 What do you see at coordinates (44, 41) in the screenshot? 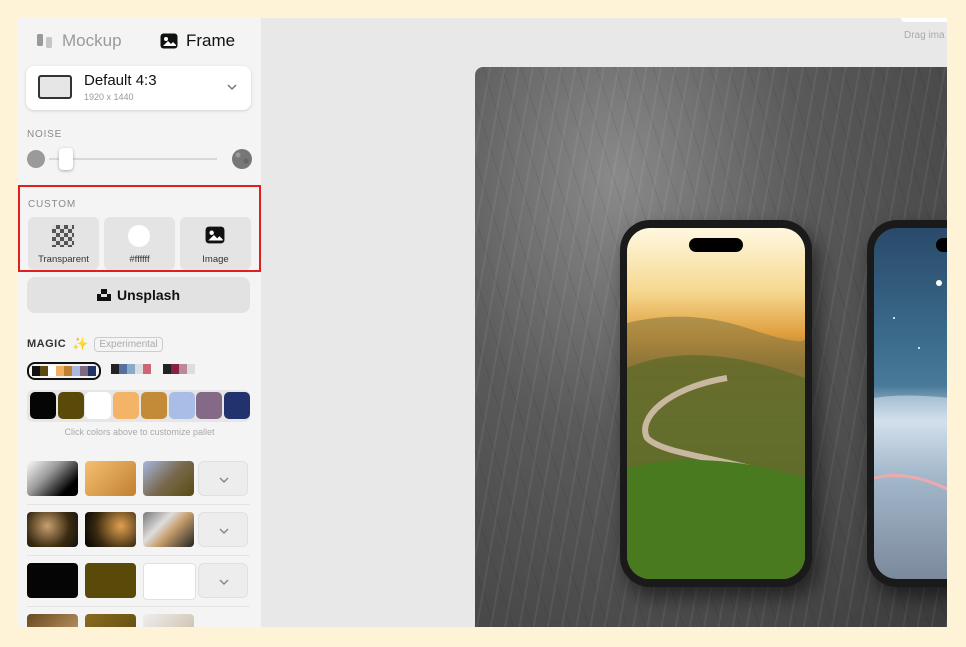
I see `mockup-icon` at bounding box center [44, 41].